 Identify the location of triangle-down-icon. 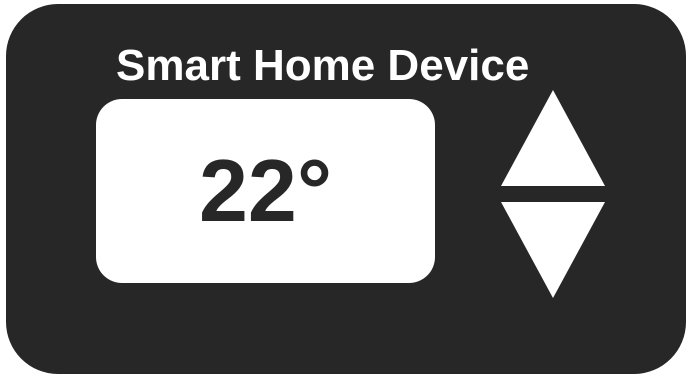
(553, 250).